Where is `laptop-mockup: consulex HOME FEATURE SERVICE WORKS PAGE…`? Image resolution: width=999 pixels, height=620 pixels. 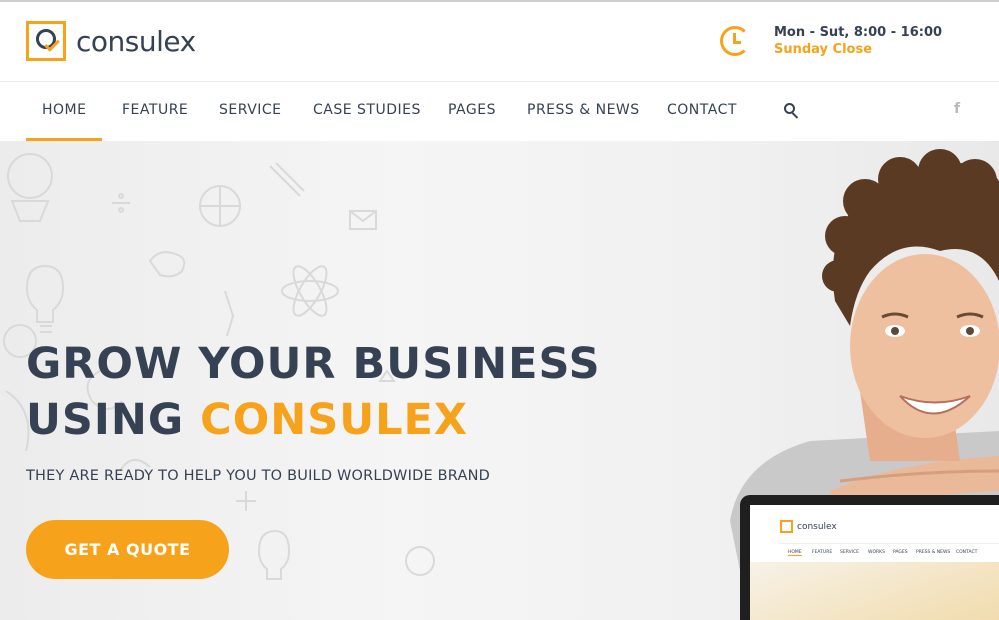
laptop-mockup: consulex HOME FEATURE SERVICE WORKS PAGE… is located at coordinates (869, 557).